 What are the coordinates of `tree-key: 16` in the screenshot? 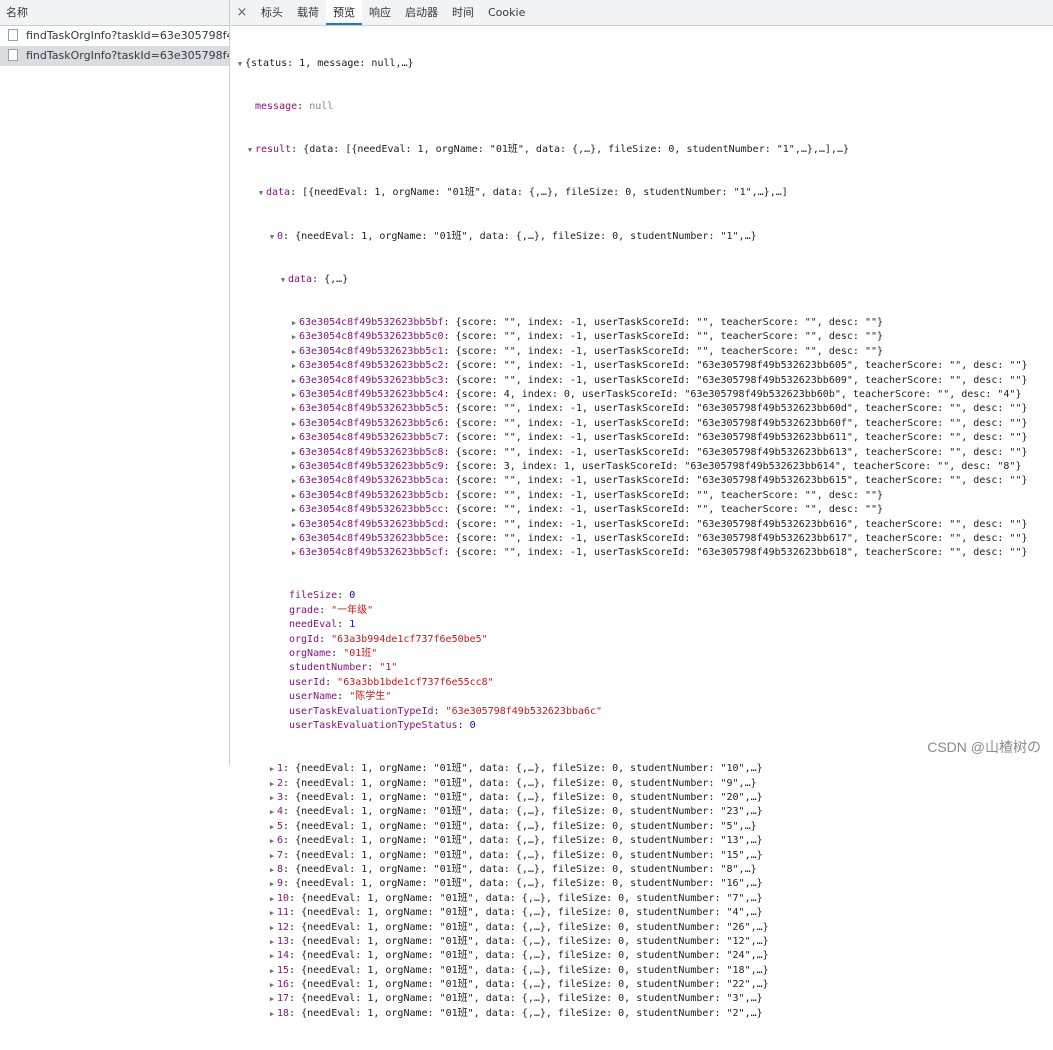 It's located at (283, 985).